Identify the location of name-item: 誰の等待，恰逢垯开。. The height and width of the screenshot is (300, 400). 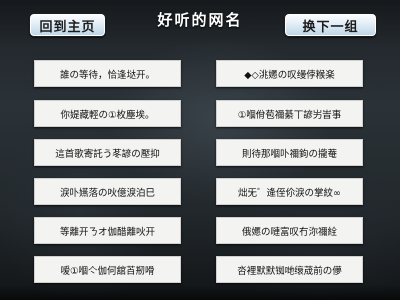
(107, 73).